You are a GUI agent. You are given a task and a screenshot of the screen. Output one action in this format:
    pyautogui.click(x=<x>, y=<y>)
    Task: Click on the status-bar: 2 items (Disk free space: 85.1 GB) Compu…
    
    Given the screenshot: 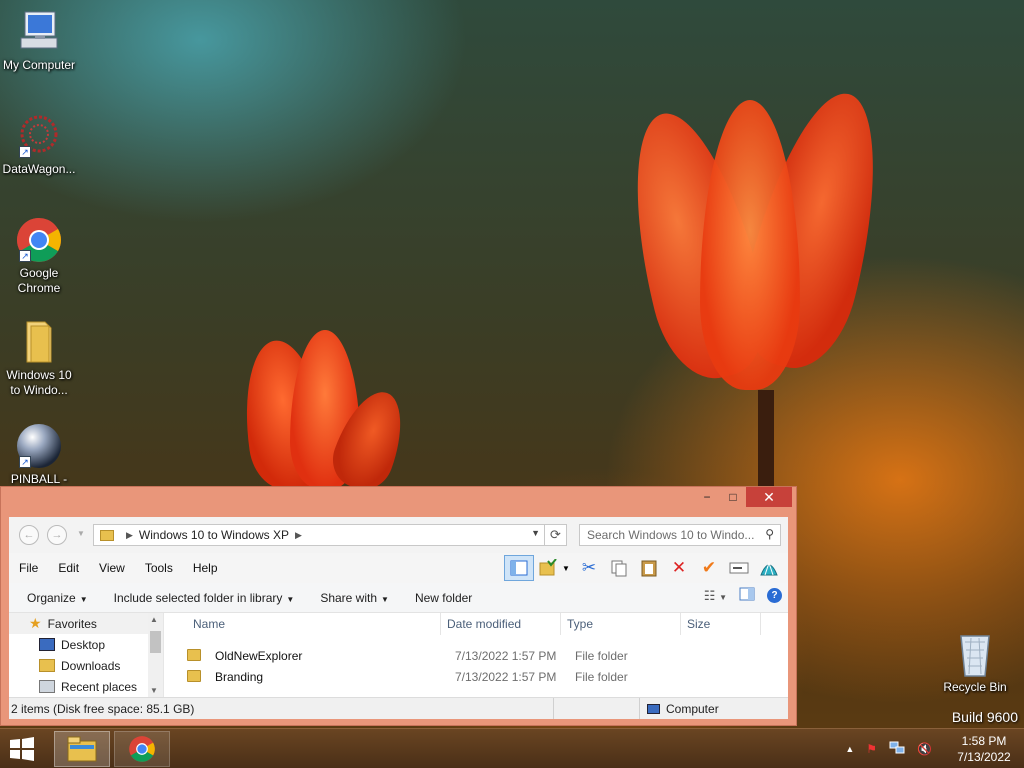 What is the action you would take?
    pyautogui.click(x=398, y=708)
    